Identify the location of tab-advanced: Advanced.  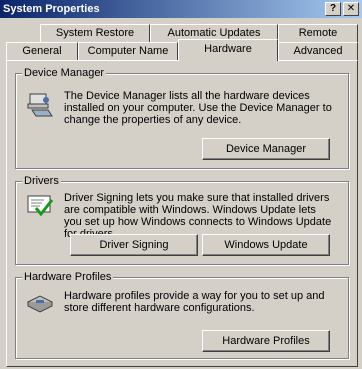
(318, 51).